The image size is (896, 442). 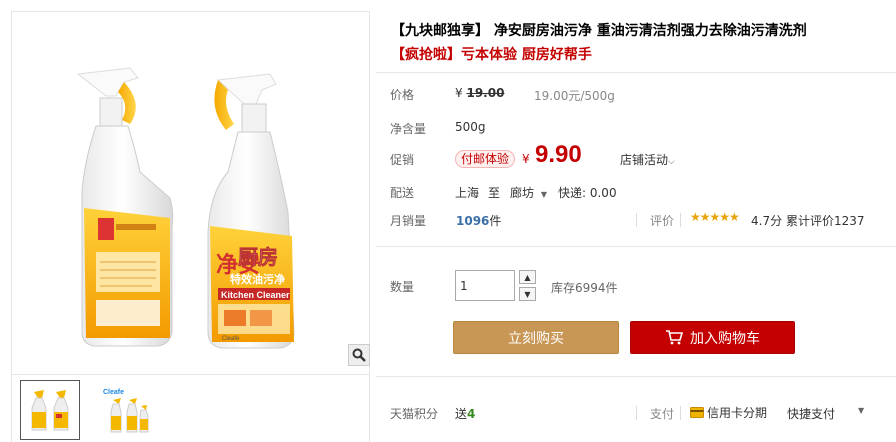 I want to click on original-price-value: 19.00, so click(x=485, y=93).